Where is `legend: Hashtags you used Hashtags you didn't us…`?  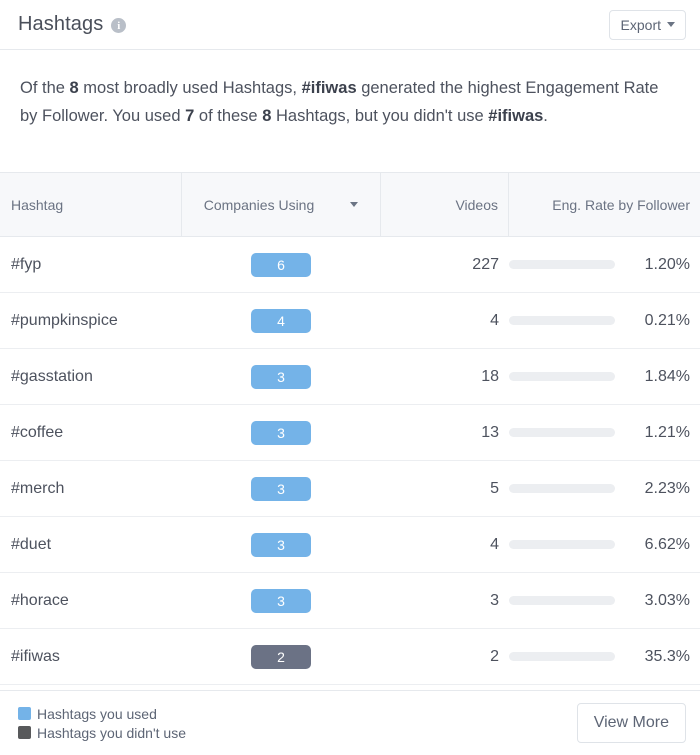
legend: Hashtags you used Hashtags you didn't us… is located at coordinates (102, 723).